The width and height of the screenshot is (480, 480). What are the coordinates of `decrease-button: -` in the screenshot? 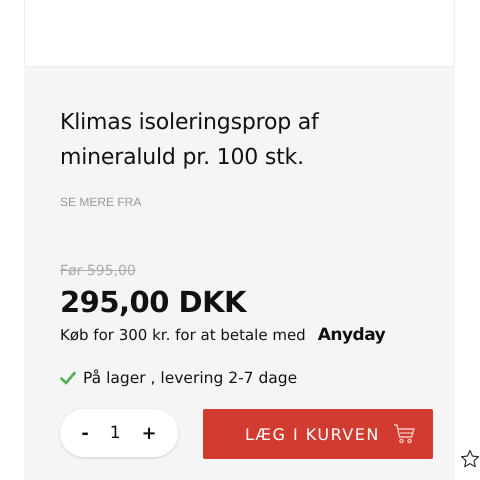 It's located at (85, 433).